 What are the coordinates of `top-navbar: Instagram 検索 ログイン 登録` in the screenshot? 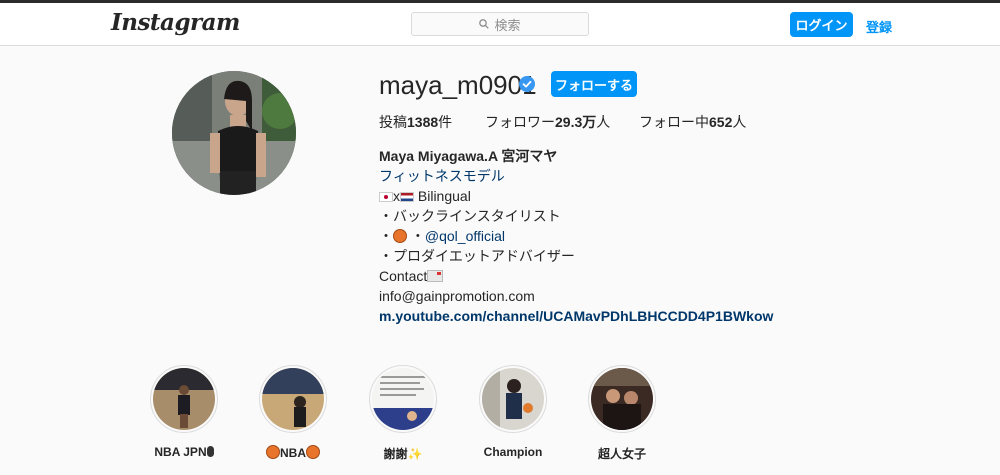 It's located at (500, 24).